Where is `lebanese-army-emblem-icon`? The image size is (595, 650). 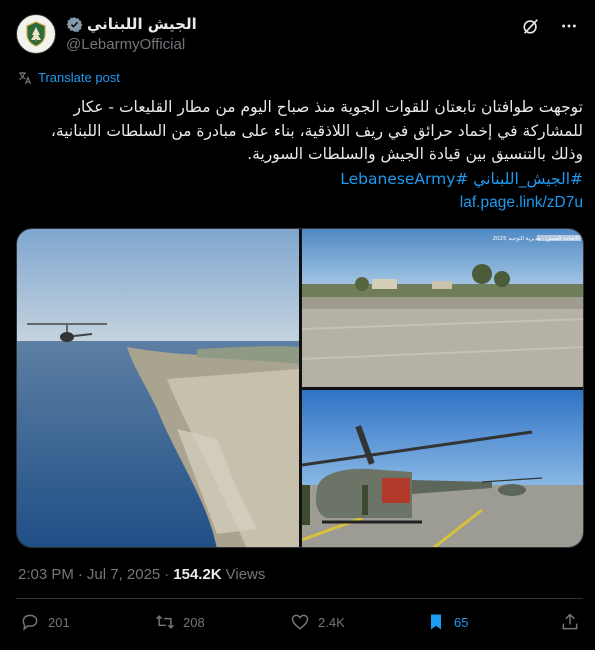
lebanese-army-emblem-icon is located at coordinates (36, 34).